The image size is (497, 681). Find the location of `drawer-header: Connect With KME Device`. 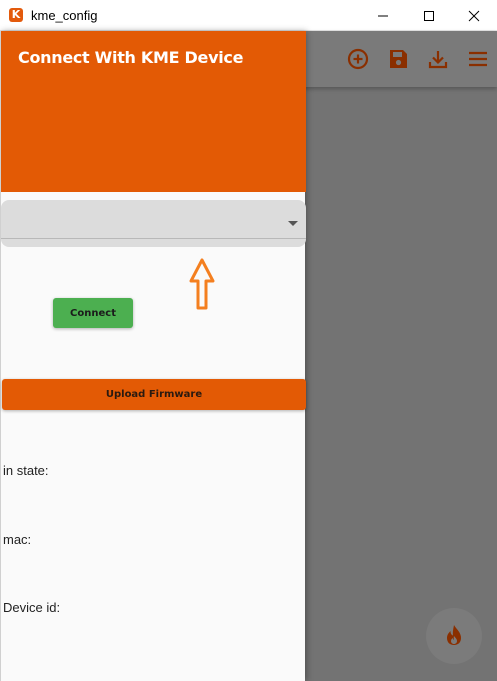

drawer-header: Connect With KME Device is located at coordinates (153, 111).